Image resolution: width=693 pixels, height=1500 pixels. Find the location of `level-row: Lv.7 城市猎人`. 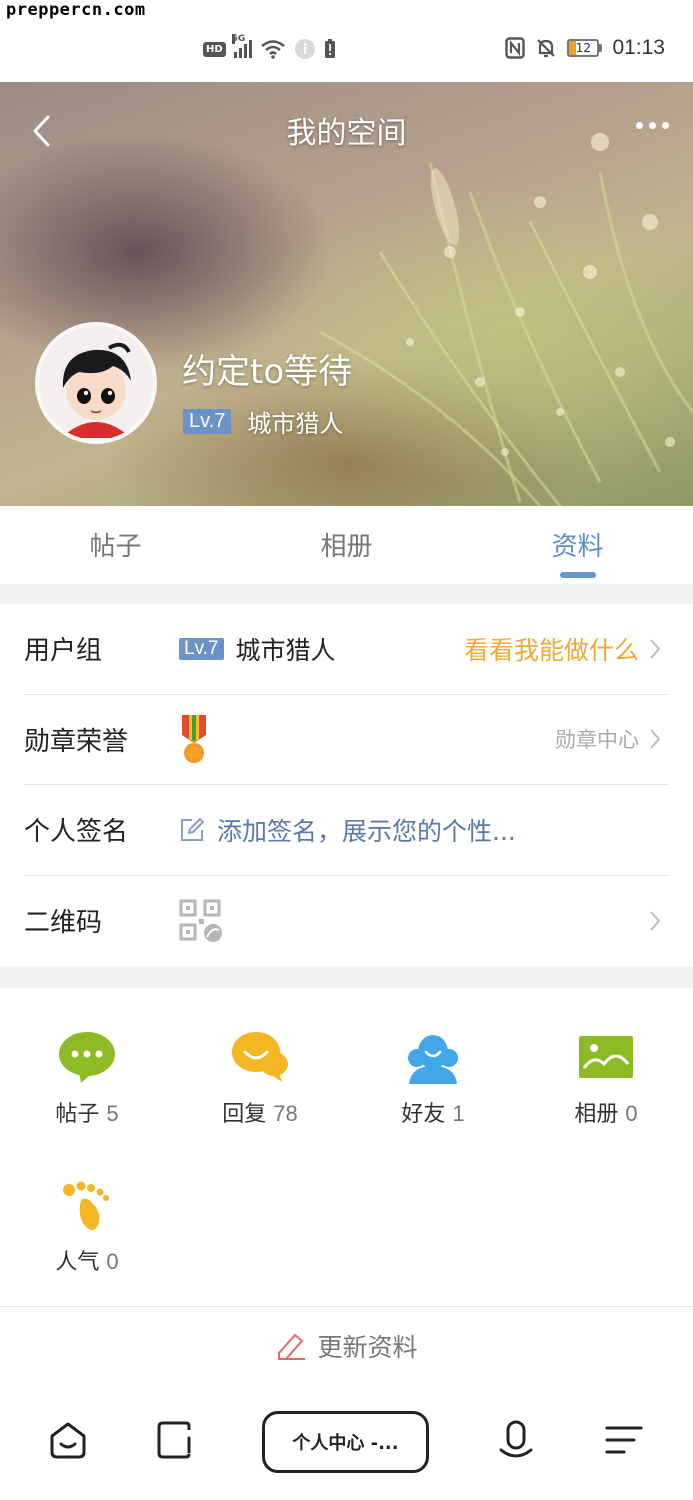

level-row: Lv.7 城市猎人 is located at coordinates (263, 421).